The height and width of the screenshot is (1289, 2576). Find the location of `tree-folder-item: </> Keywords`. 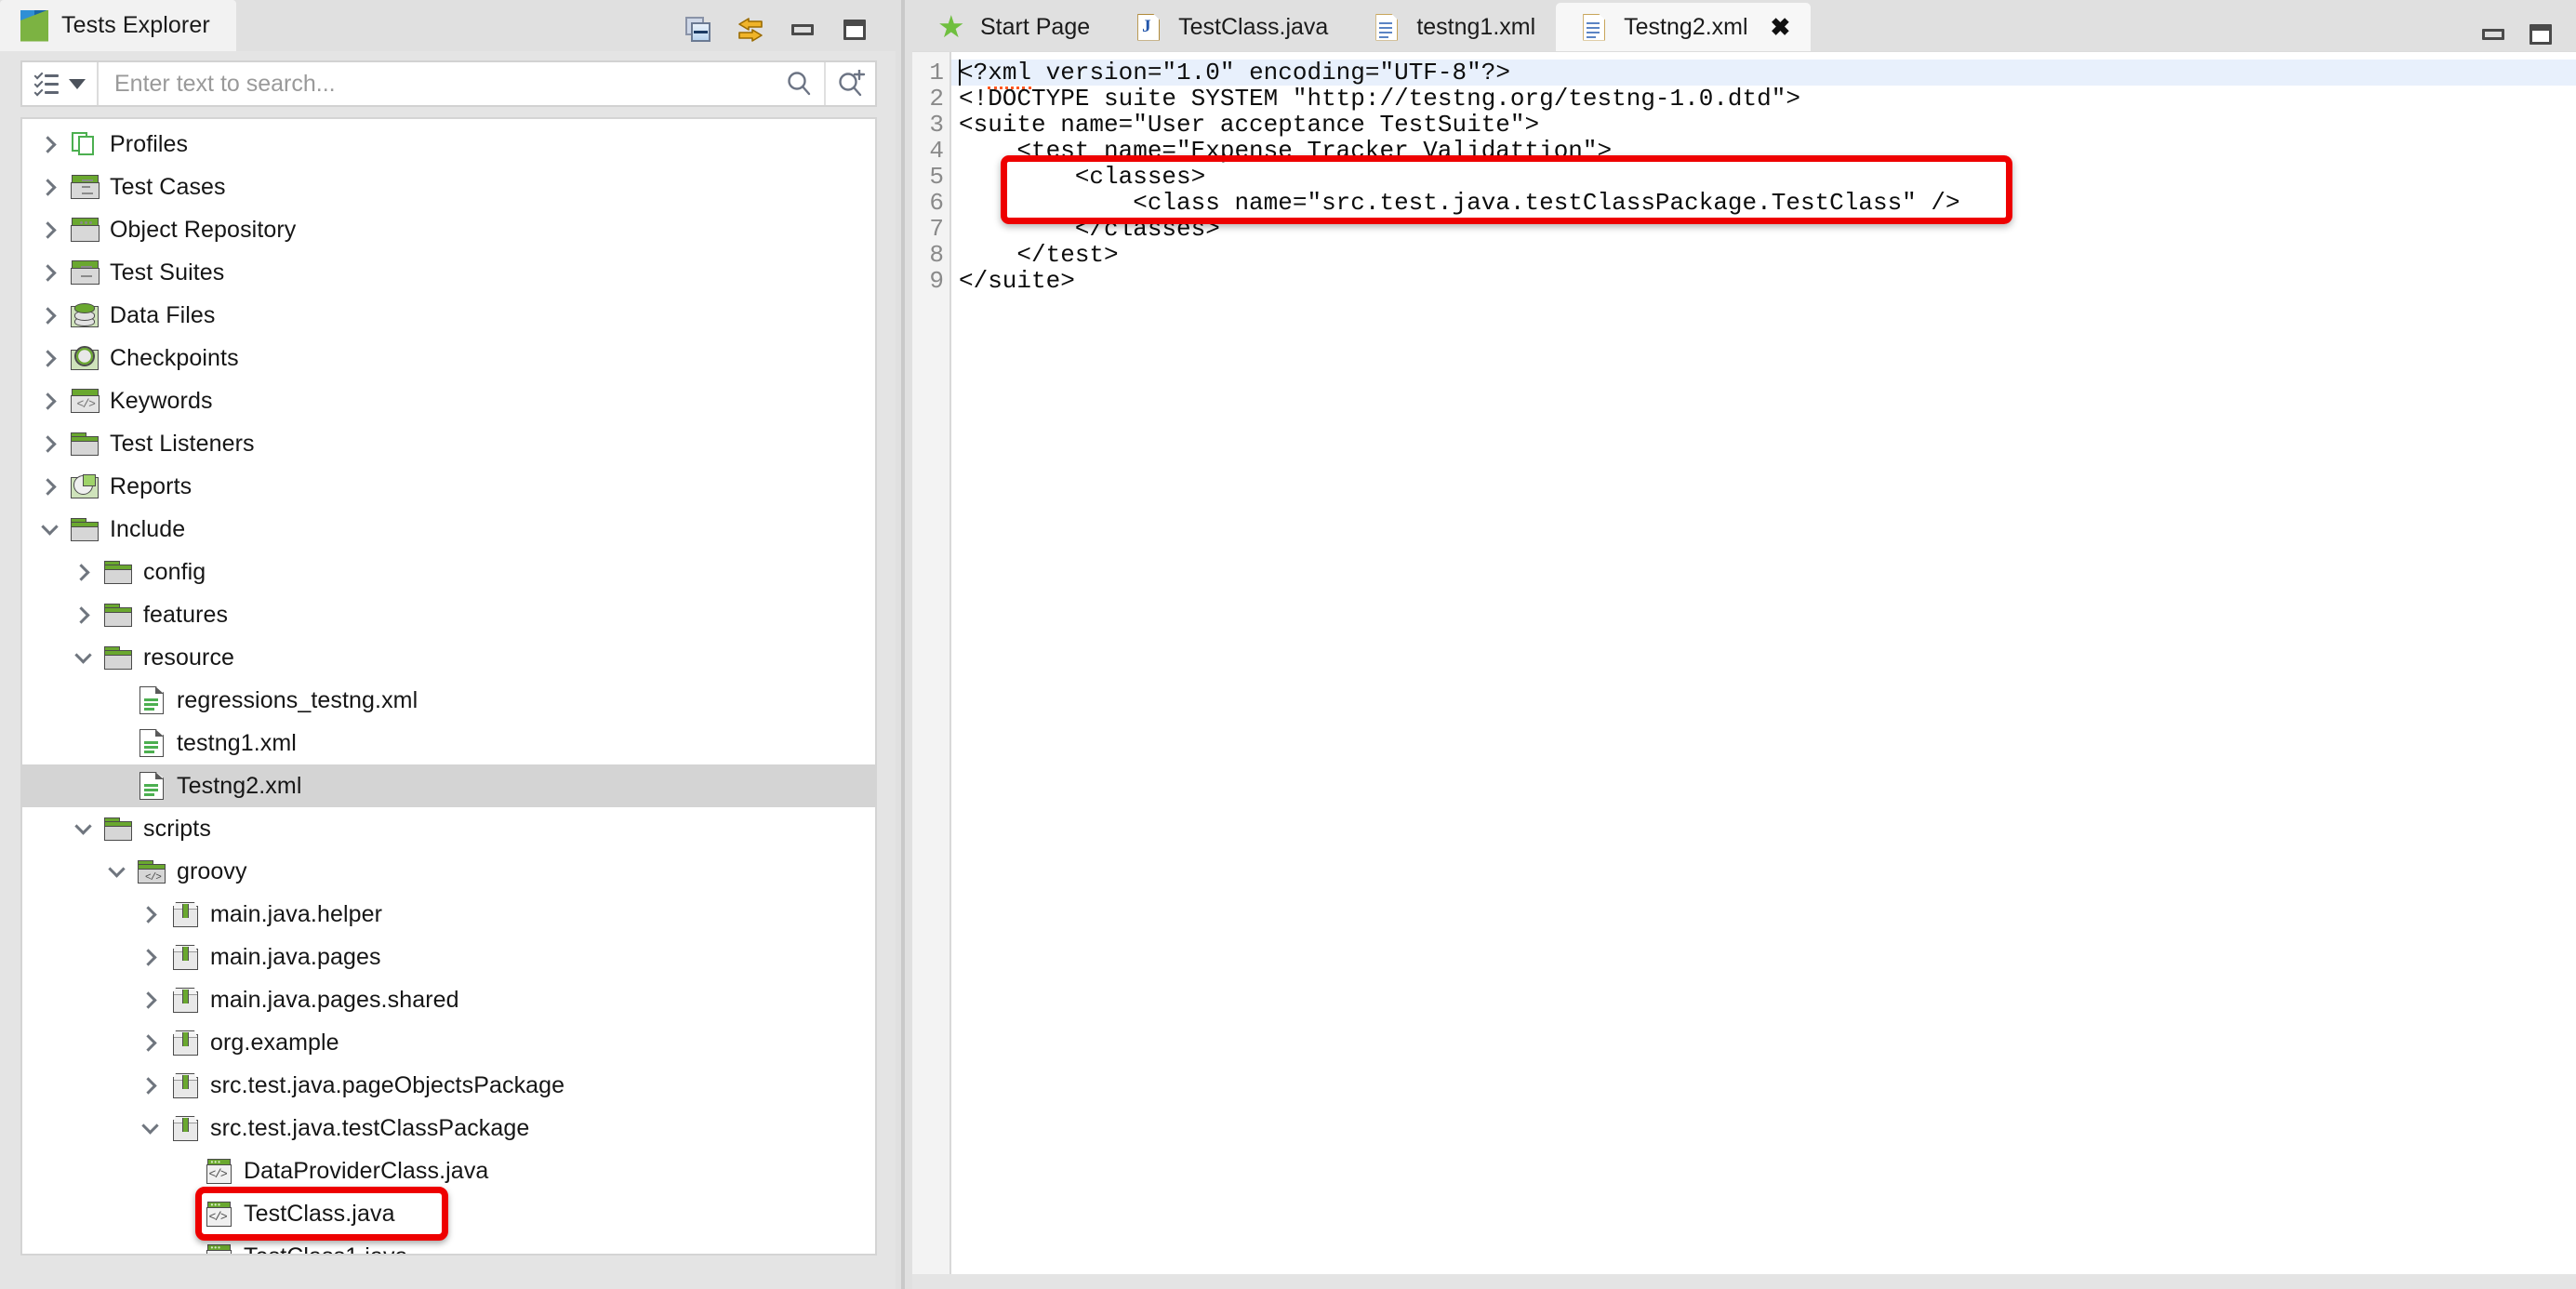

tree-folder-item: </> Keywords is located at coordinates (448, 400).